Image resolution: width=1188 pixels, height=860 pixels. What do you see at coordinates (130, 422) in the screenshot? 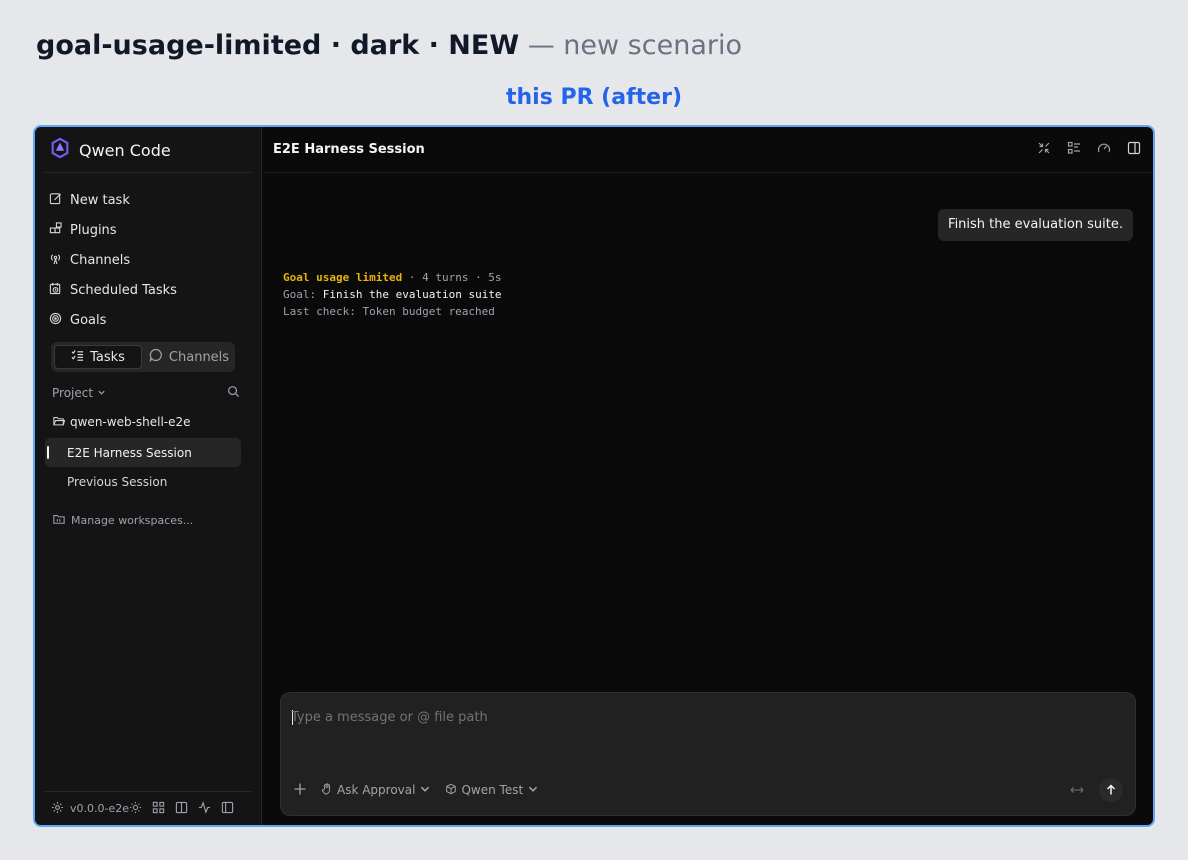
I see `workspace-name: qwen-web-shell-e2e` at bounding box center [130, 422].